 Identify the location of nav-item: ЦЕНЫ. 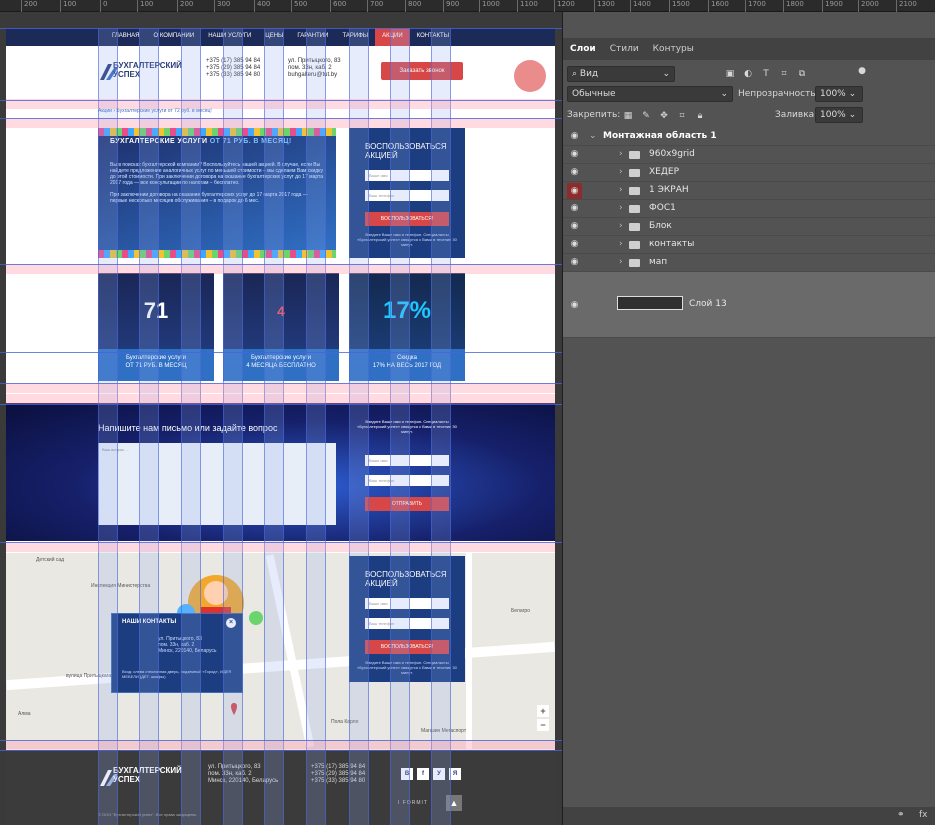
(274, 37).